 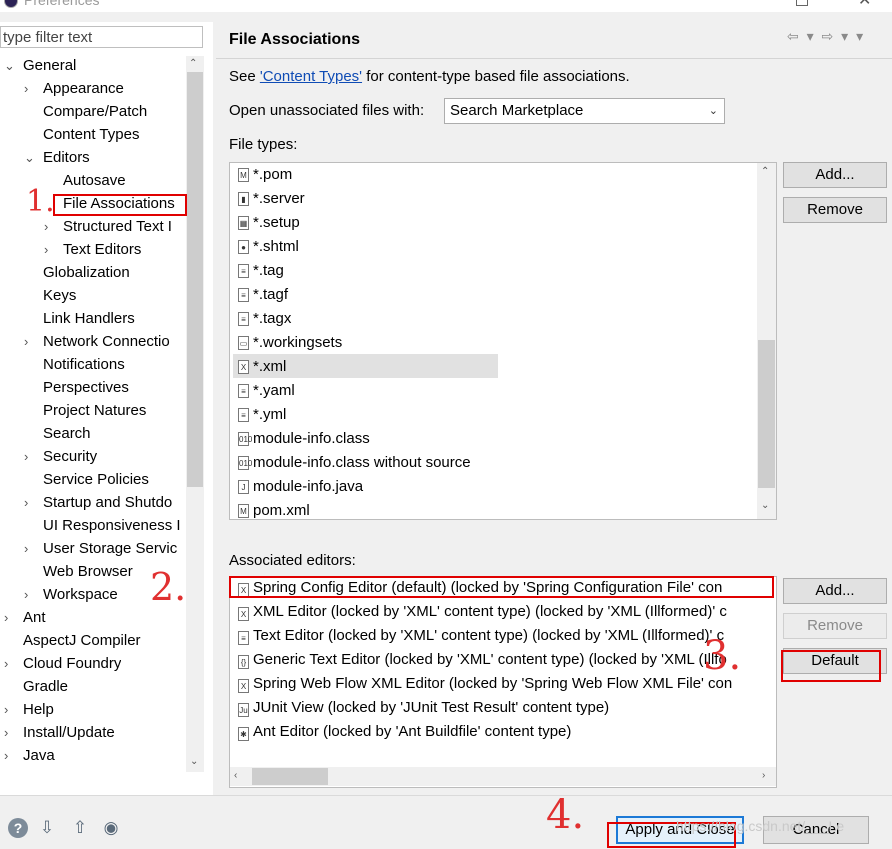 I want to click on content-types-link: 'Content Types', so click(x=311, y=76).